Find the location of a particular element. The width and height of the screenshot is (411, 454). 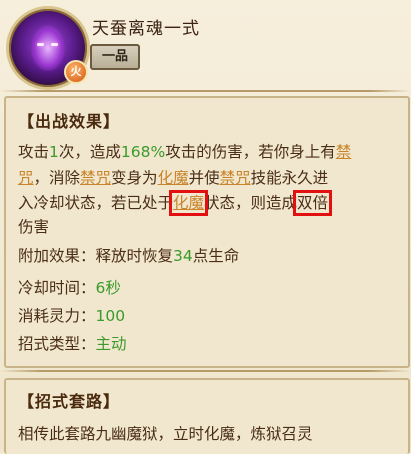

heal-amount: 34 is located at coordinates (183, 256).